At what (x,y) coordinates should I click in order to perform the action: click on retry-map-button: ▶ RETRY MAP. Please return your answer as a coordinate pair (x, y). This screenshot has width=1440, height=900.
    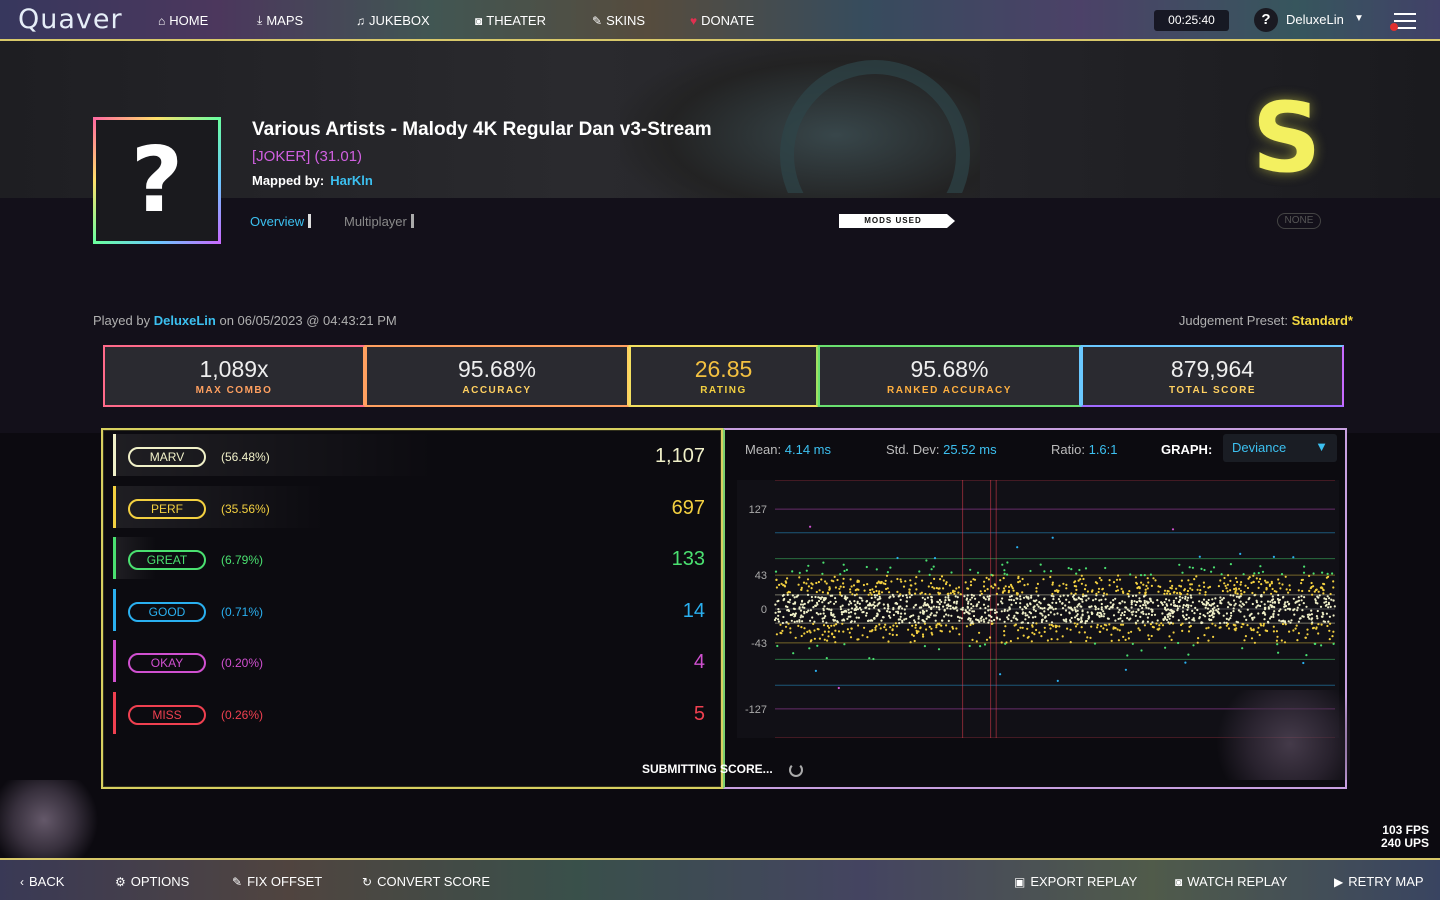
    Looking at the image, I should click on (1379, 881).